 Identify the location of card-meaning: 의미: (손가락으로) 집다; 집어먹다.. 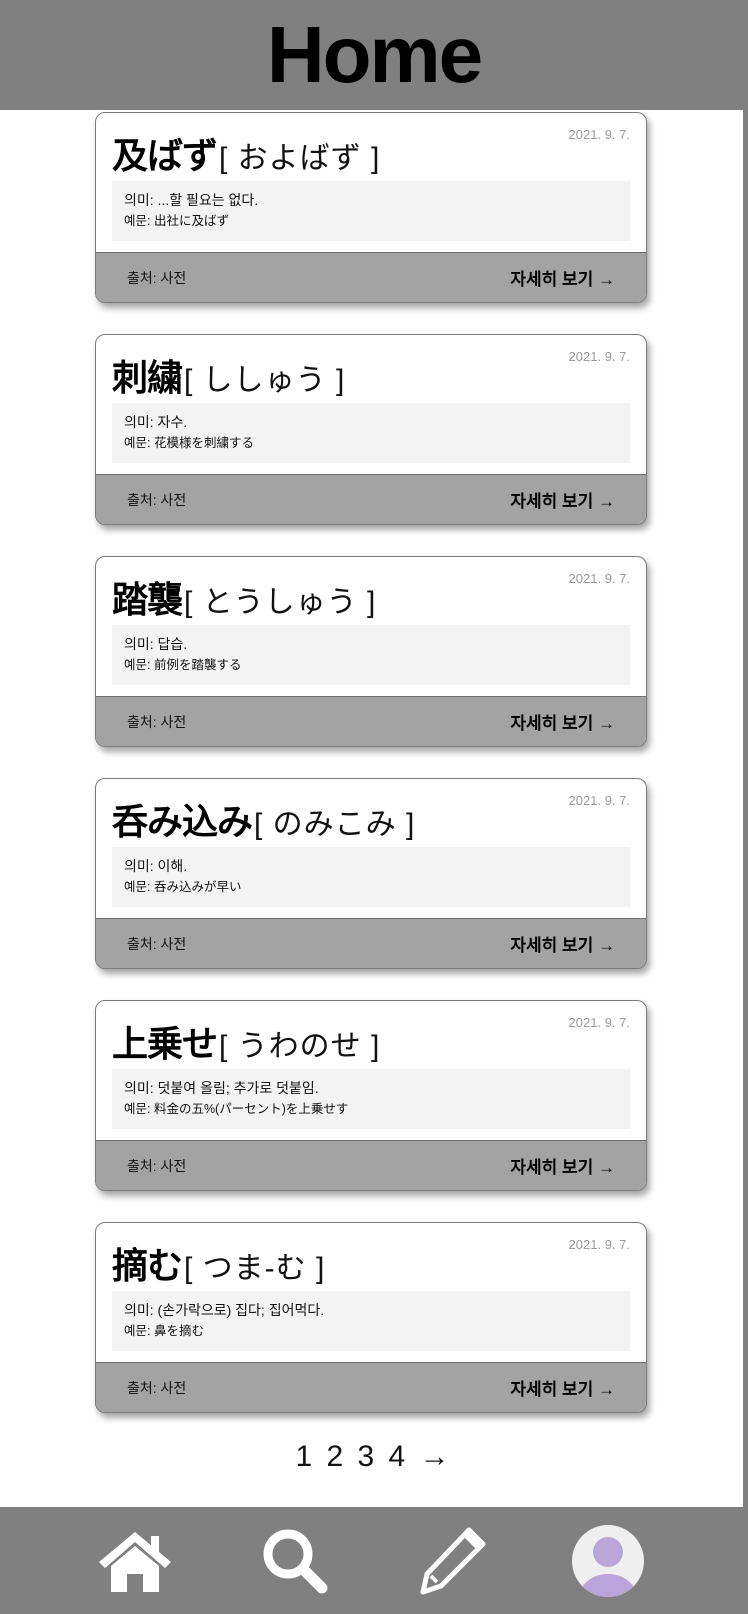
(224, 1310).